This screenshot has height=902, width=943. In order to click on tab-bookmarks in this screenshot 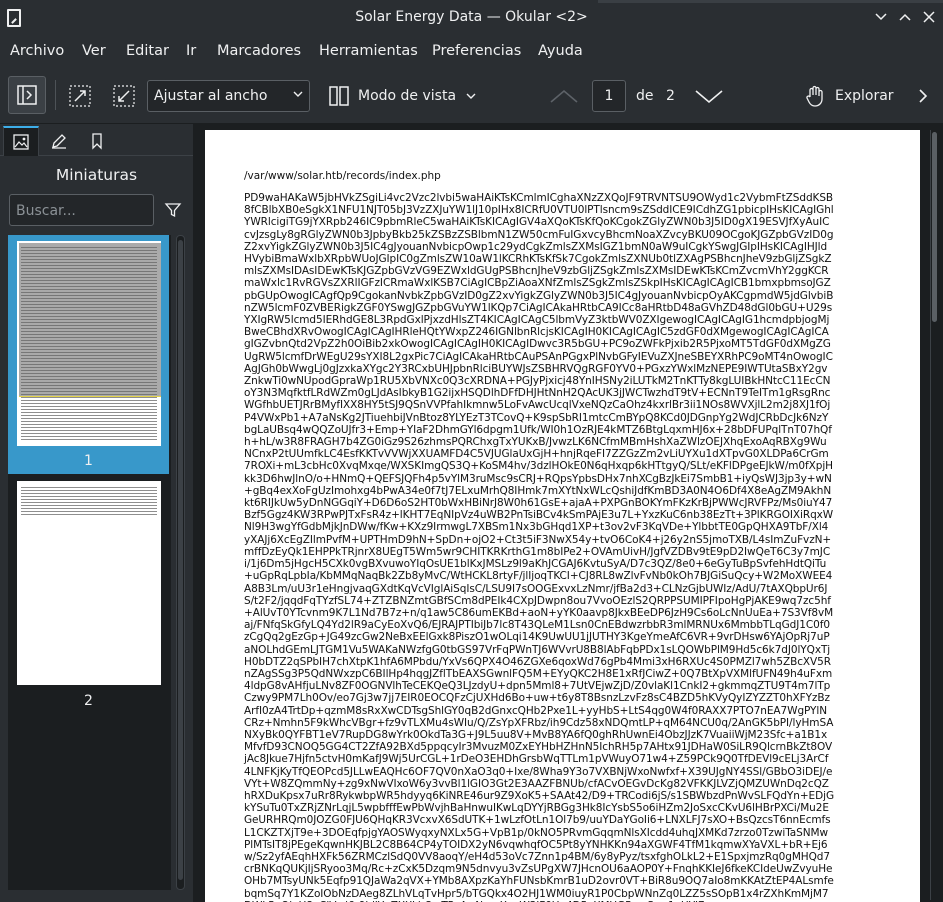, I will do `click(97, 141)`.